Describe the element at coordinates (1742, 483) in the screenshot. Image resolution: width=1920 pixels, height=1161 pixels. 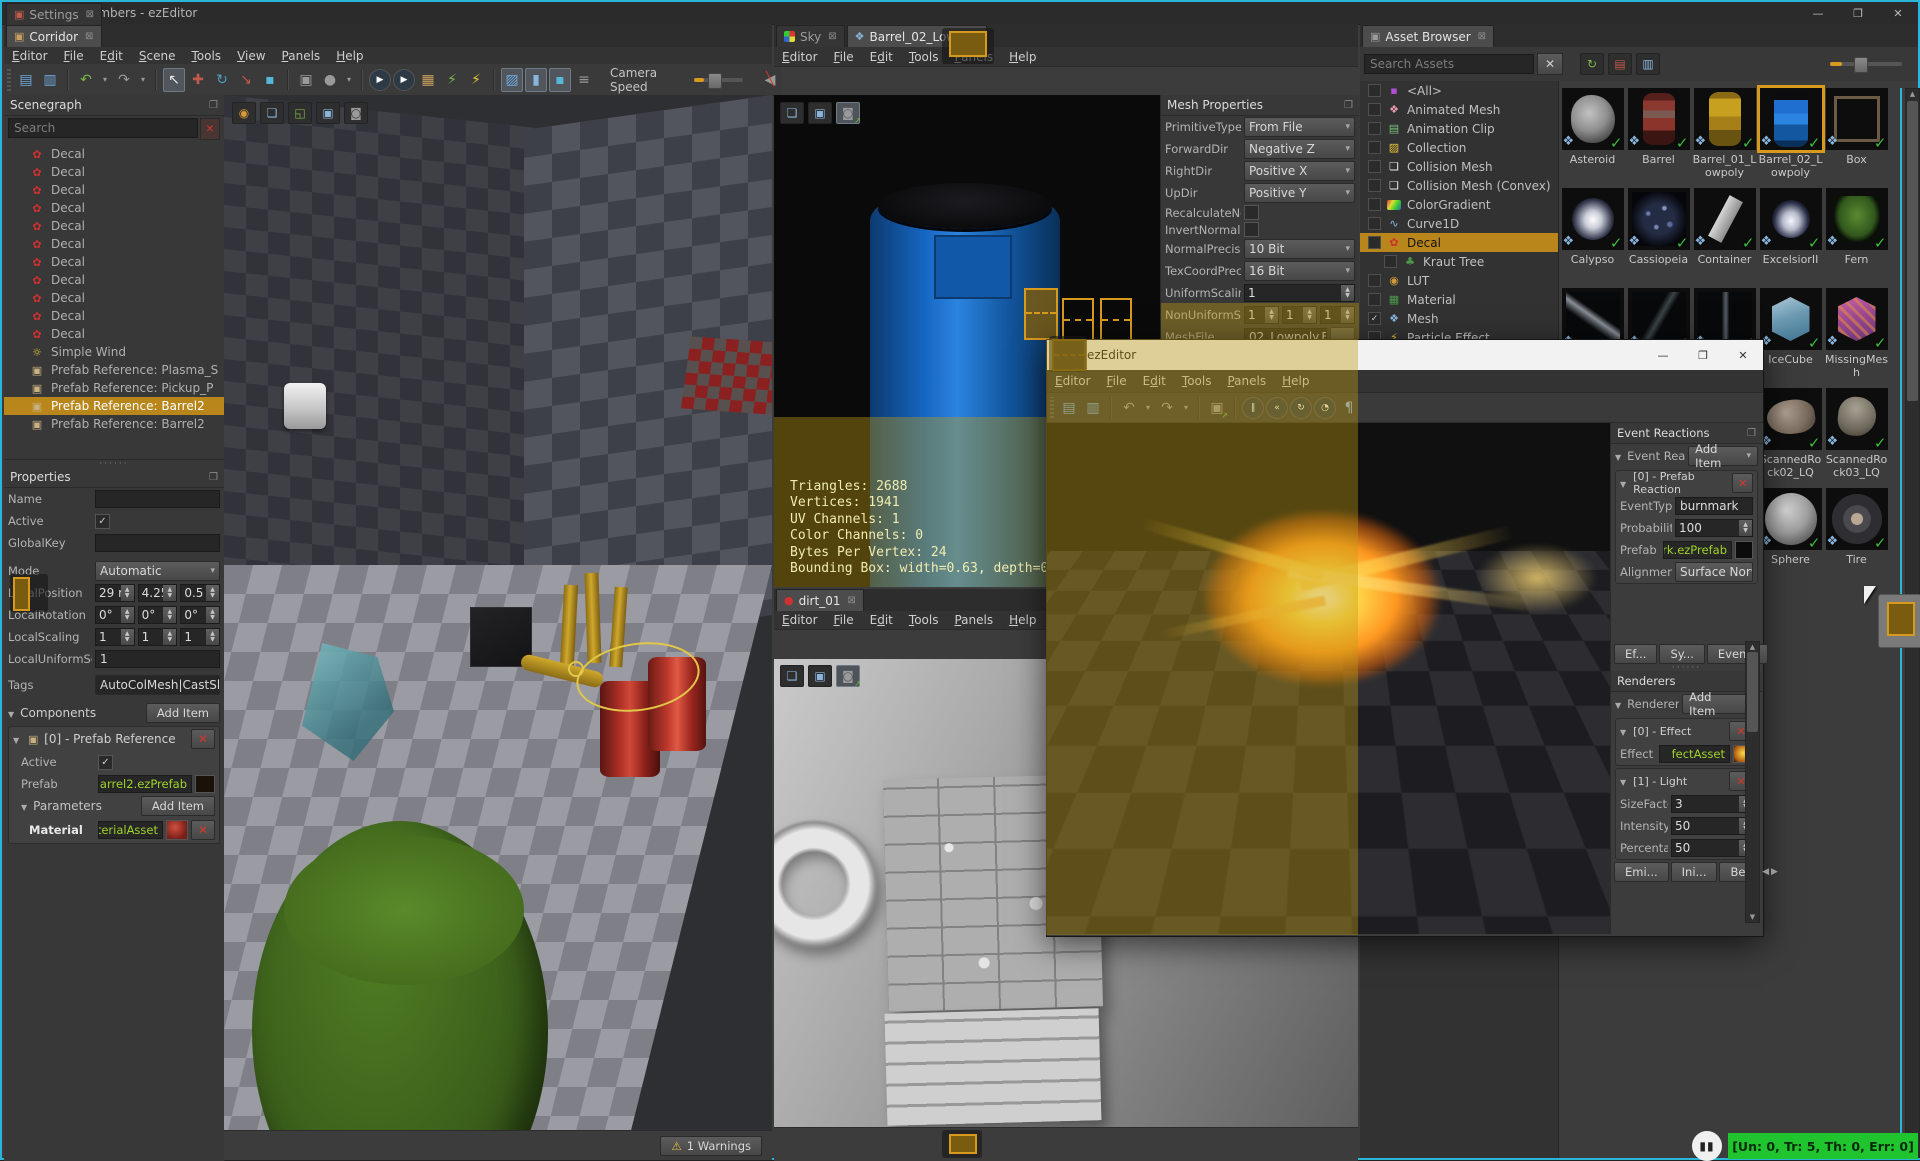
I see `remove-reaction-button` at that location.